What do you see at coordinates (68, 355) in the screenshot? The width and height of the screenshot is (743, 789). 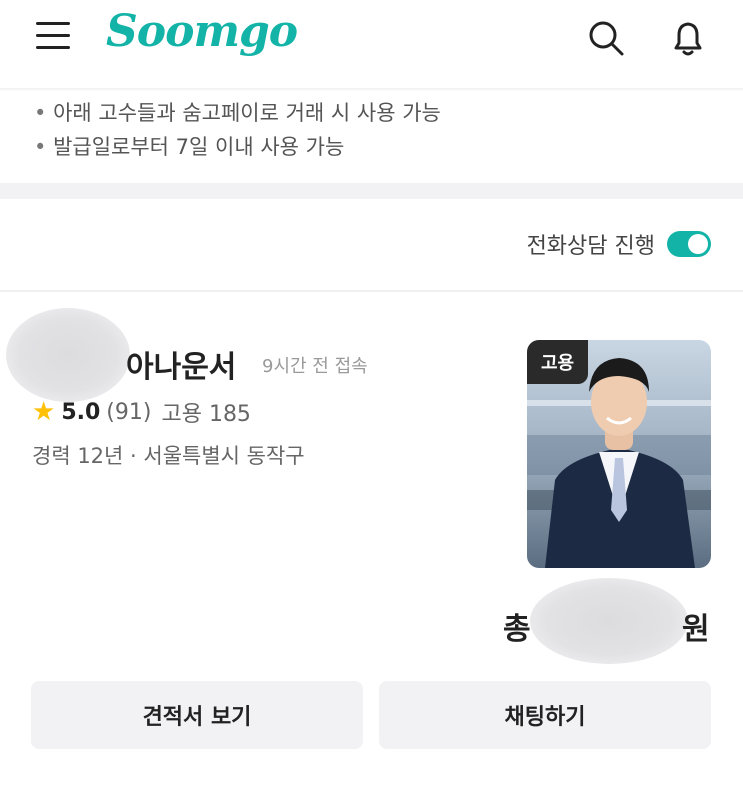 I see `blurred-name-mask` at bounding box center [68, 355].